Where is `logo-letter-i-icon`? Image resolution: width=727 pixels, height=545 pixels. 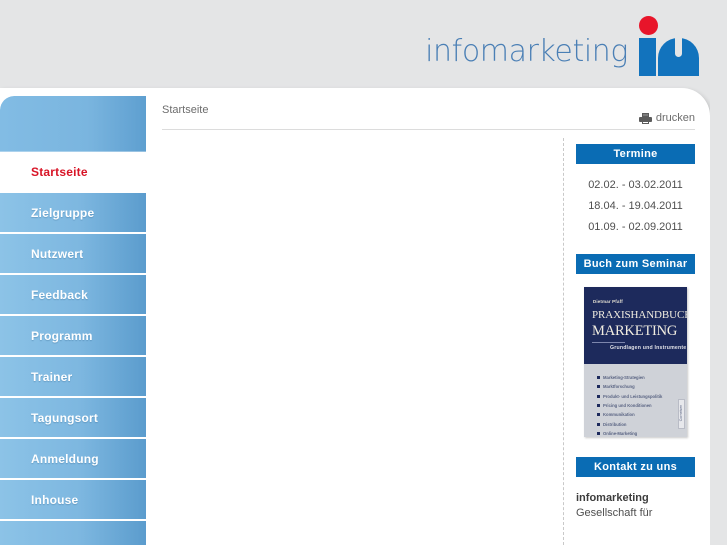
logo-letter-i-icon is located at coordinates (647, 57).